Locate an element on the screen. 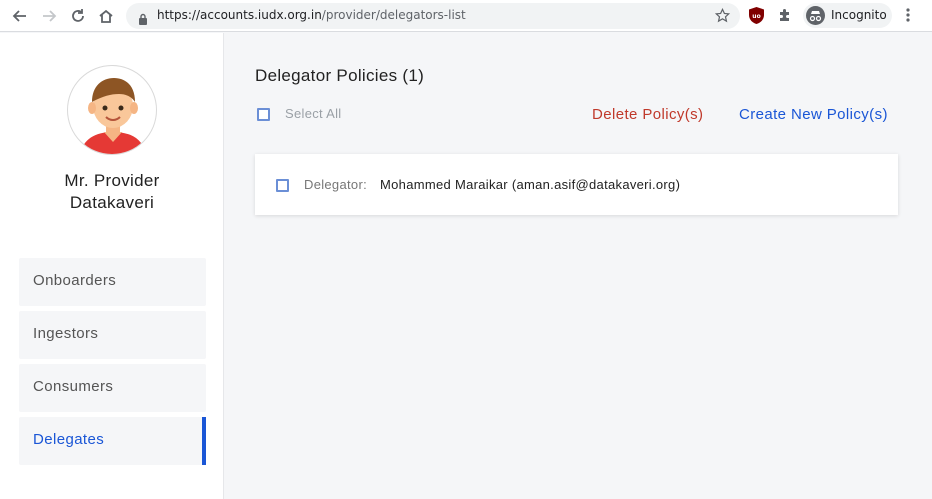  sidebar-item-ingestors: Ingestors is located at coordinates (112, 335).